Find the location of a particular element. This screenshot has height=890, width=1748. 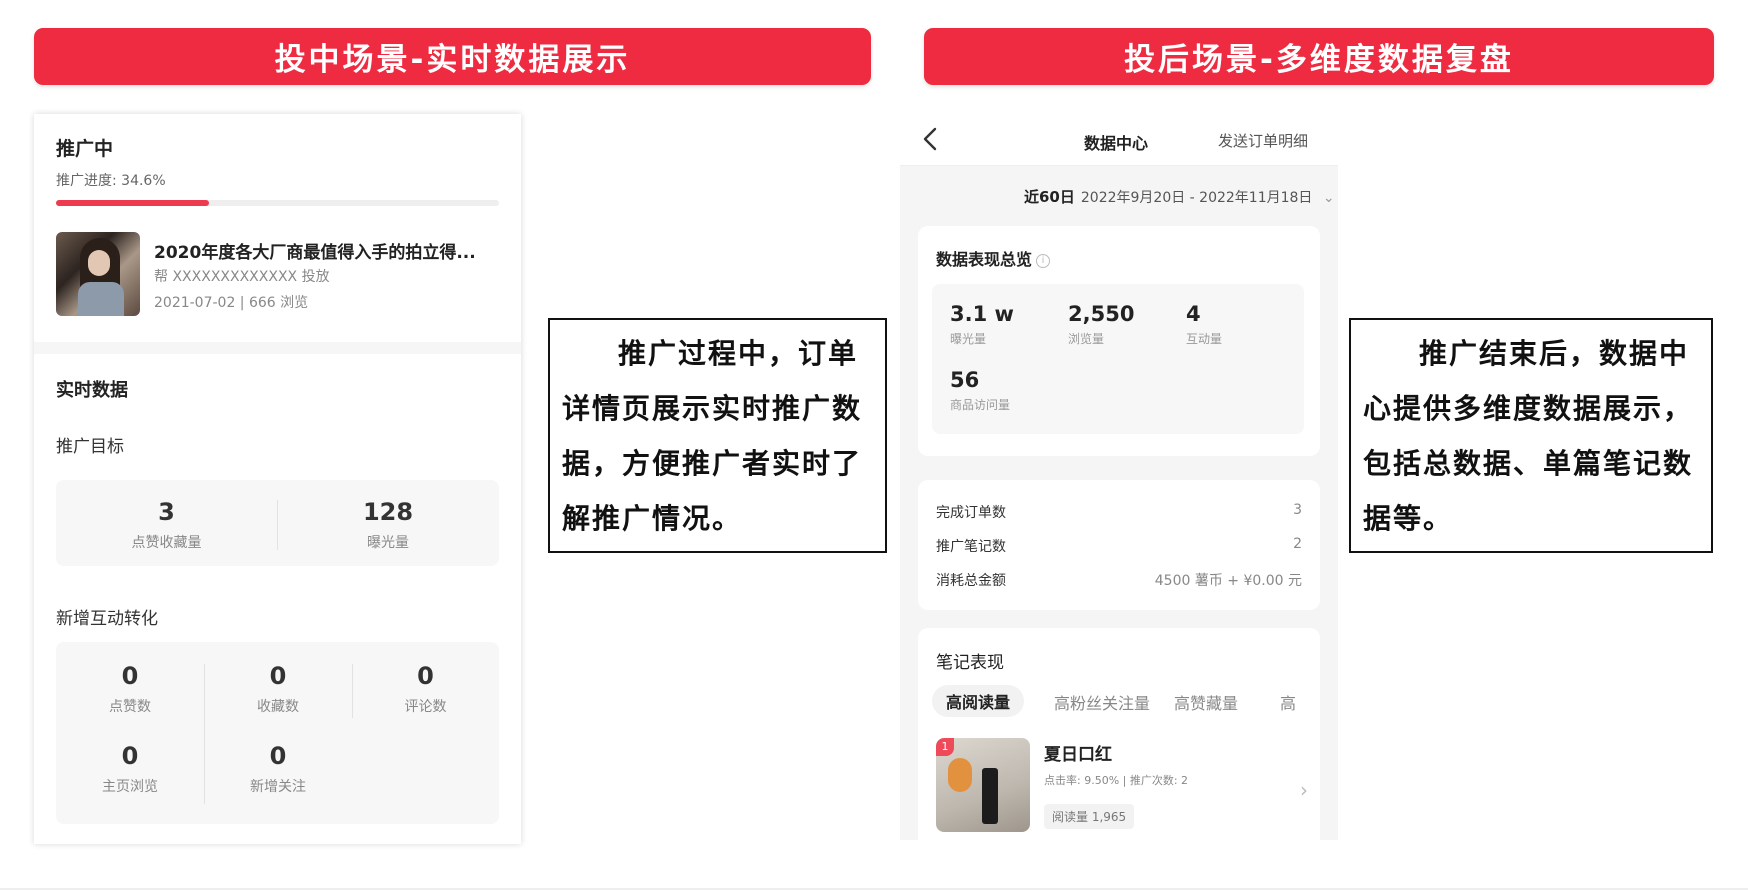

date-range-value: 2022年9月20日 - 2022年11月18日 is located at coordinates (1196, 198).